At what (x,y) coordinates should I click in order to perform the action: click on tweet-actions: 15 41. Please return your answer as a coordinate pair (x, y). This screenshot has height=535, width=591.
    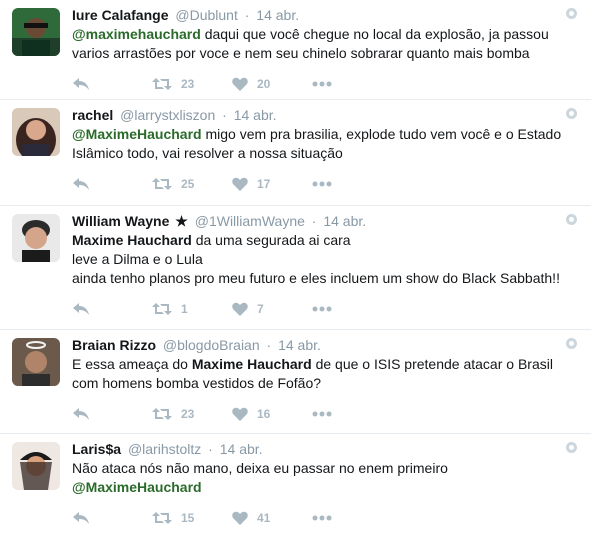
    Looking at the image, I should click on (326, 518).